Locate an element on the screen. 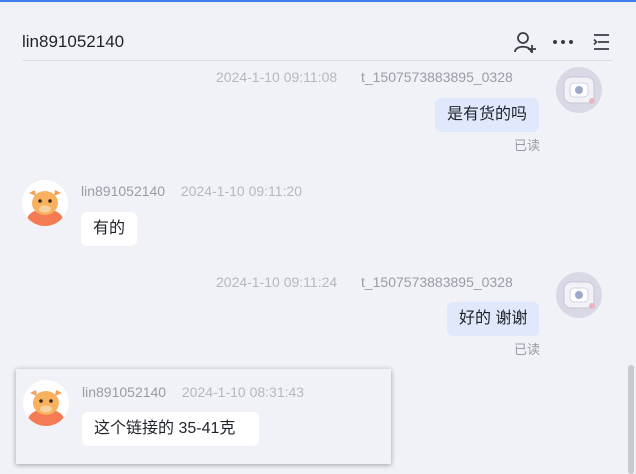  message-time: 2024-1-10 09:11:08 is located at coordinates (277, 77).